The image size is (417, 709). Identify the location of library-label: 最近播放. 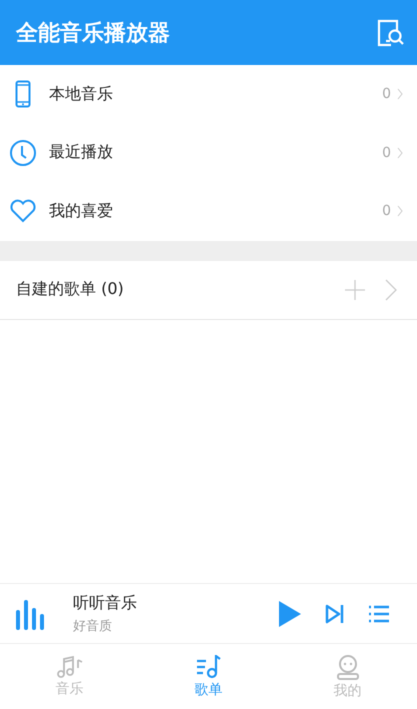
(81, 153).